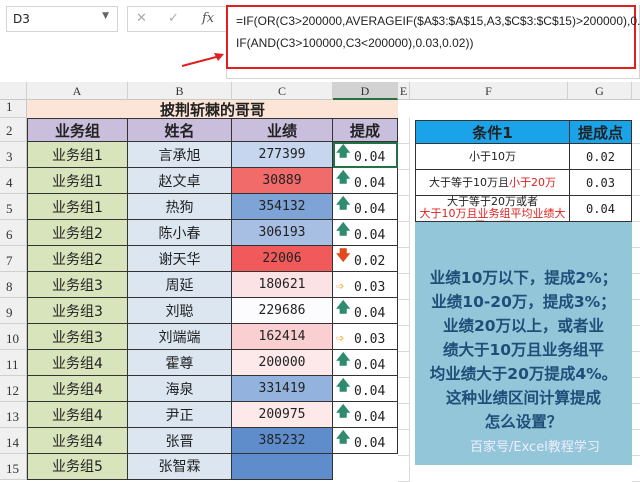 The width and height of the screenshot is (640, 482). Describe the element at coordinates (13, 91) in the screenshot. I see `select-all` at that location.